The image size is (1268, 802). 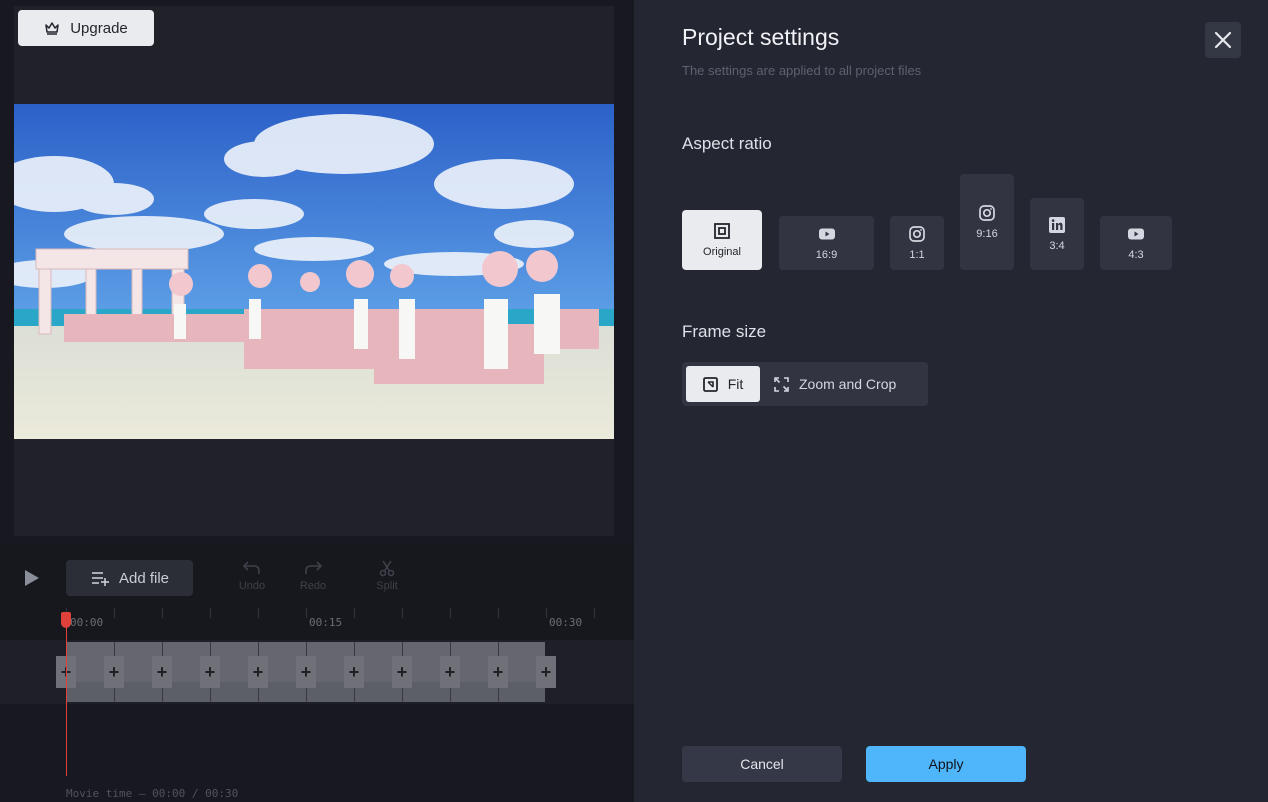 I want to click on aspect-label: 9:16, so click(x=987, y=234).